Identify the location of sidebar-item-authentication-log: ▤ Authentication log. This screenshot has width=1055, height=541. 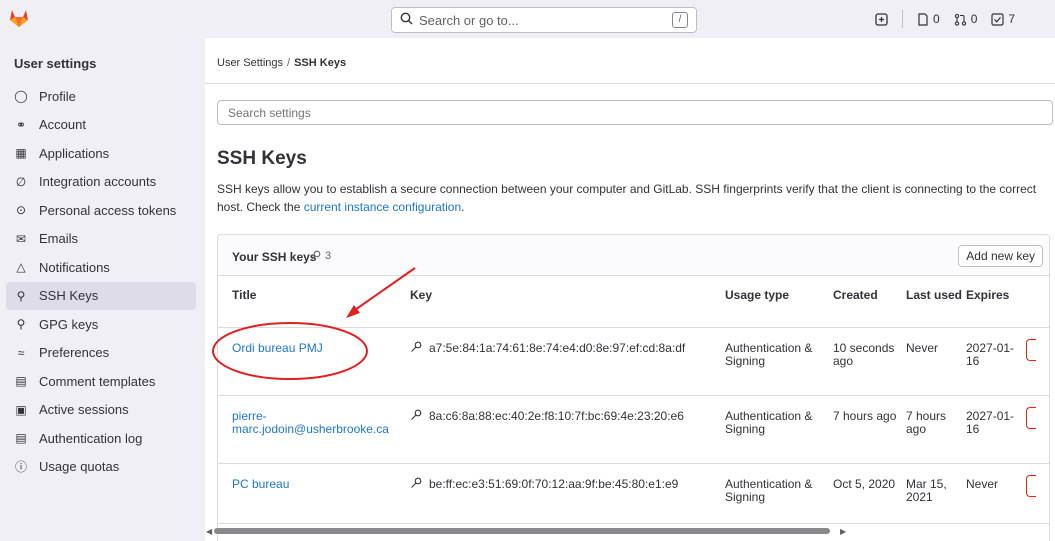
(101, 438).